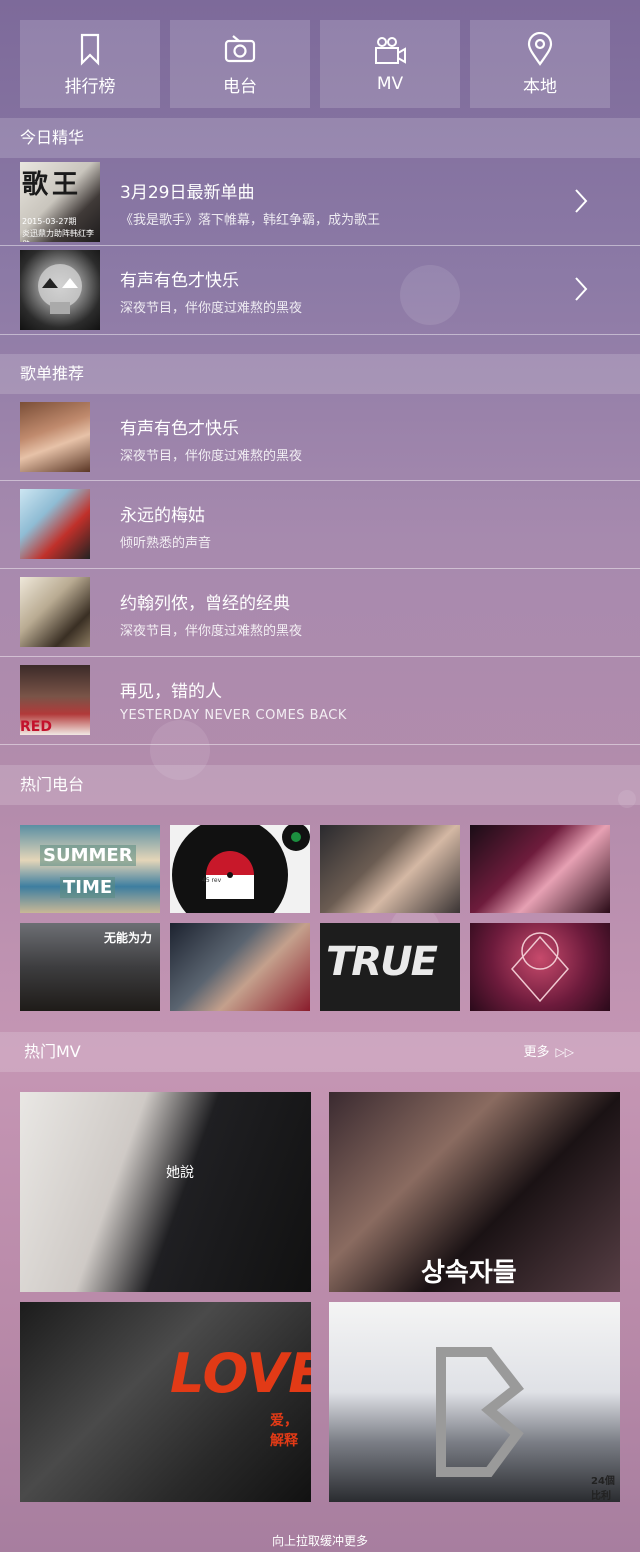 This screenshot has width=640, height=1552. Describe the element at coordinates (536, 1052) in the screenshot. I see `more-label: 更多` at that location.